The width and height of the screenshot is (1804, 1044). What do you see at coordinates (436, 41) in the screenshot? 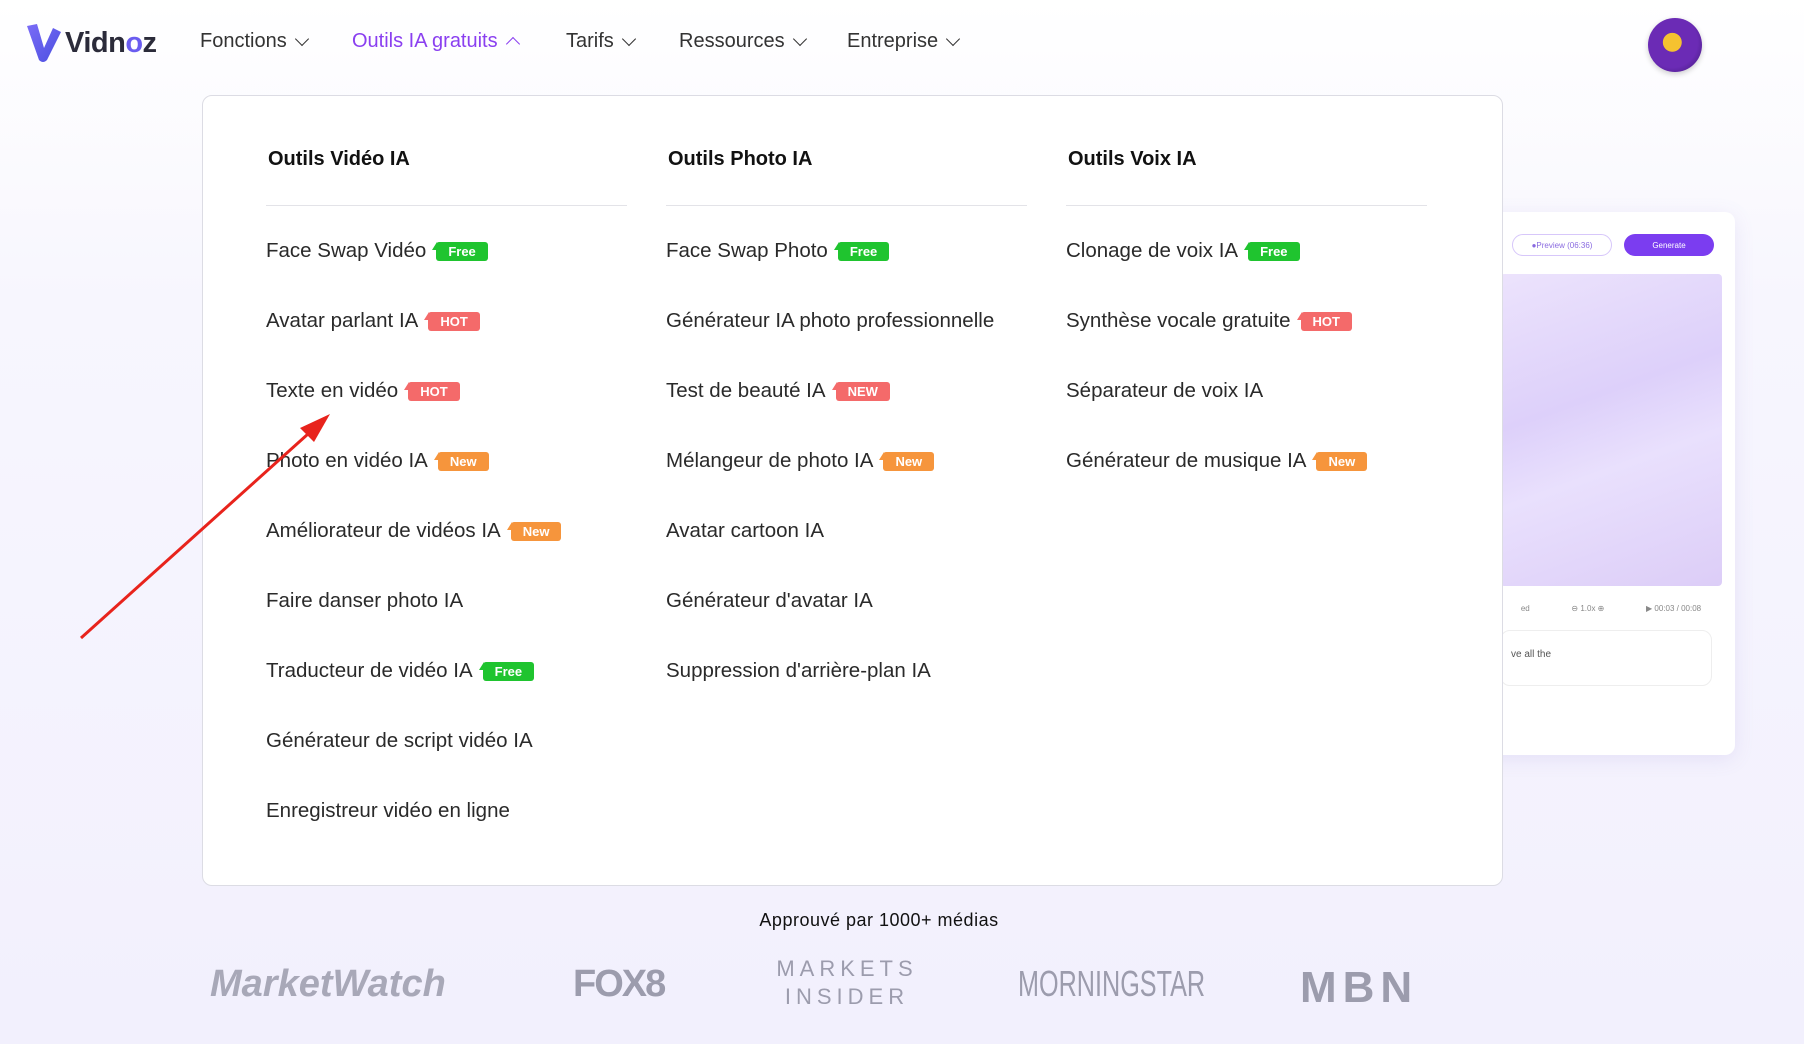
I see `nav-outils-ia-gratuits: Outils IA gratuits` at bounding box center [436, 41].